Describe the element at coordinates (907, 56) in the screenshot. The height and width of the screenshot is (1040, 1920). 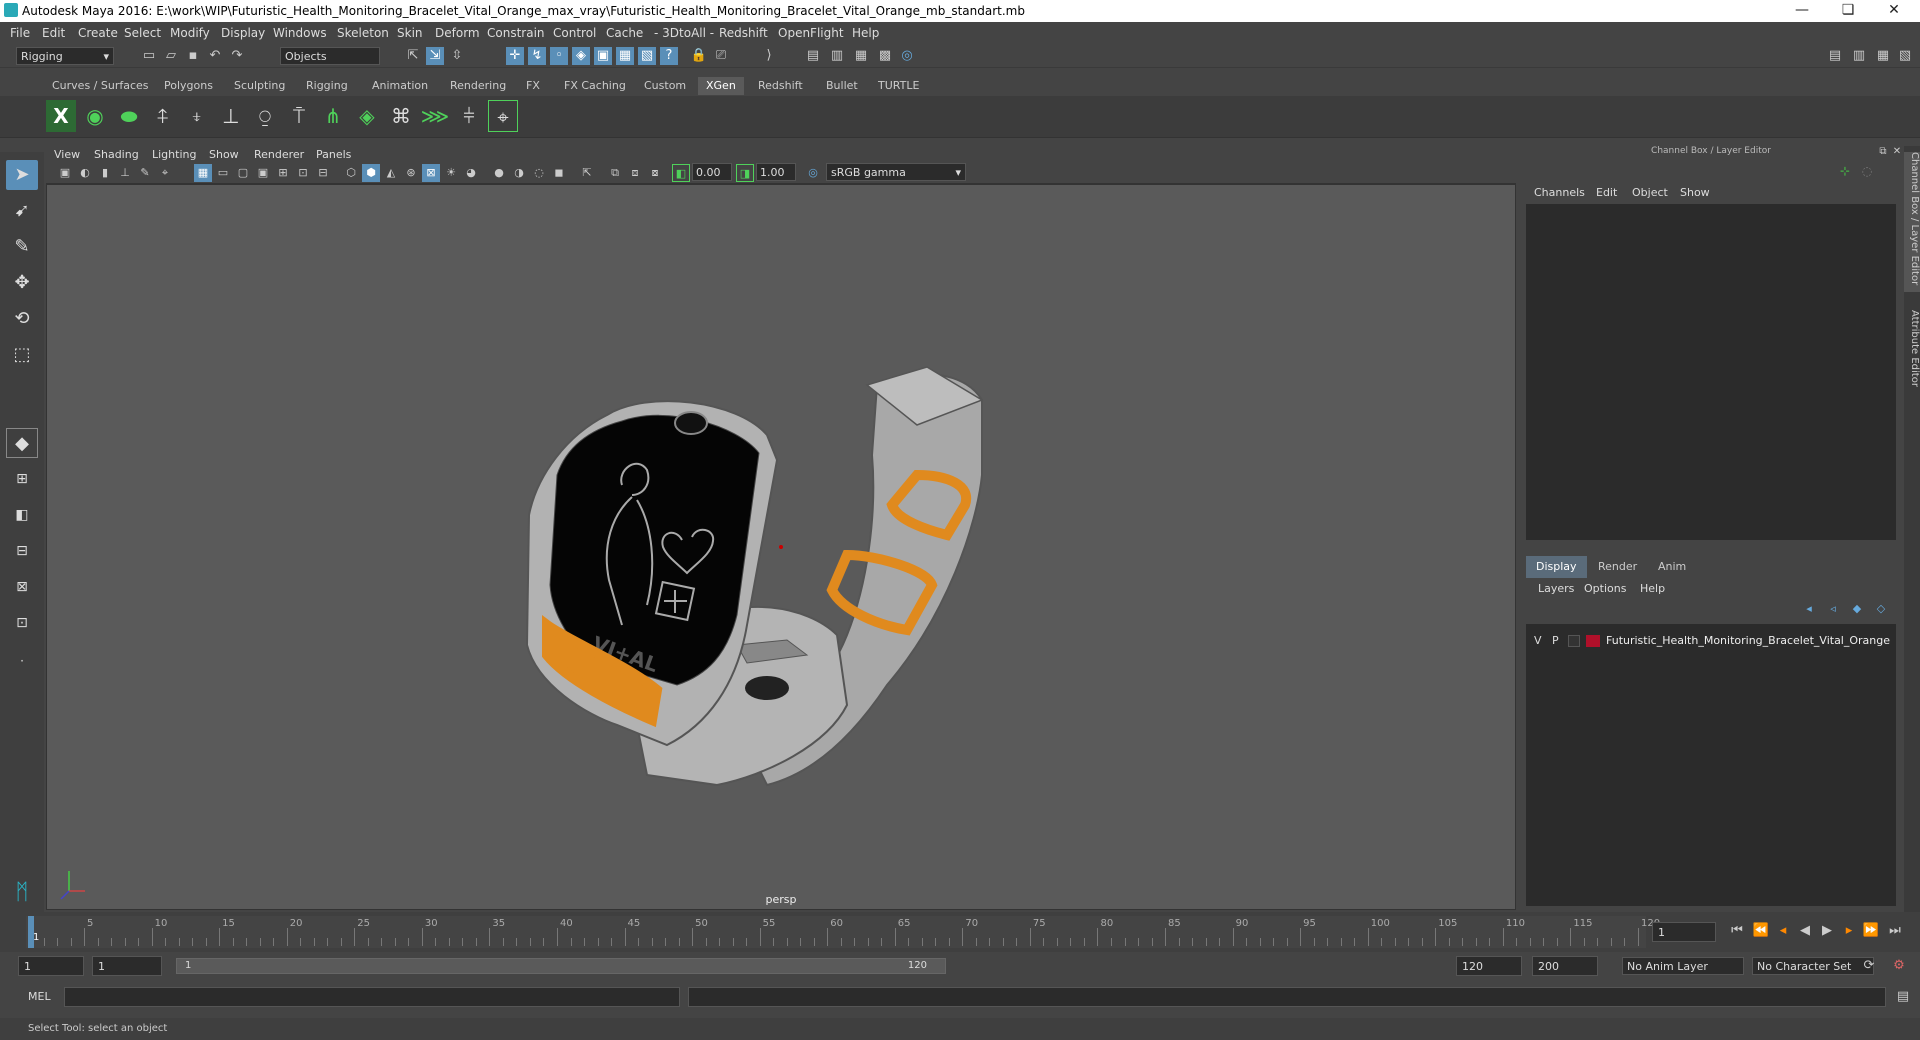
I see `hypershade-icon: ◎` at that location.